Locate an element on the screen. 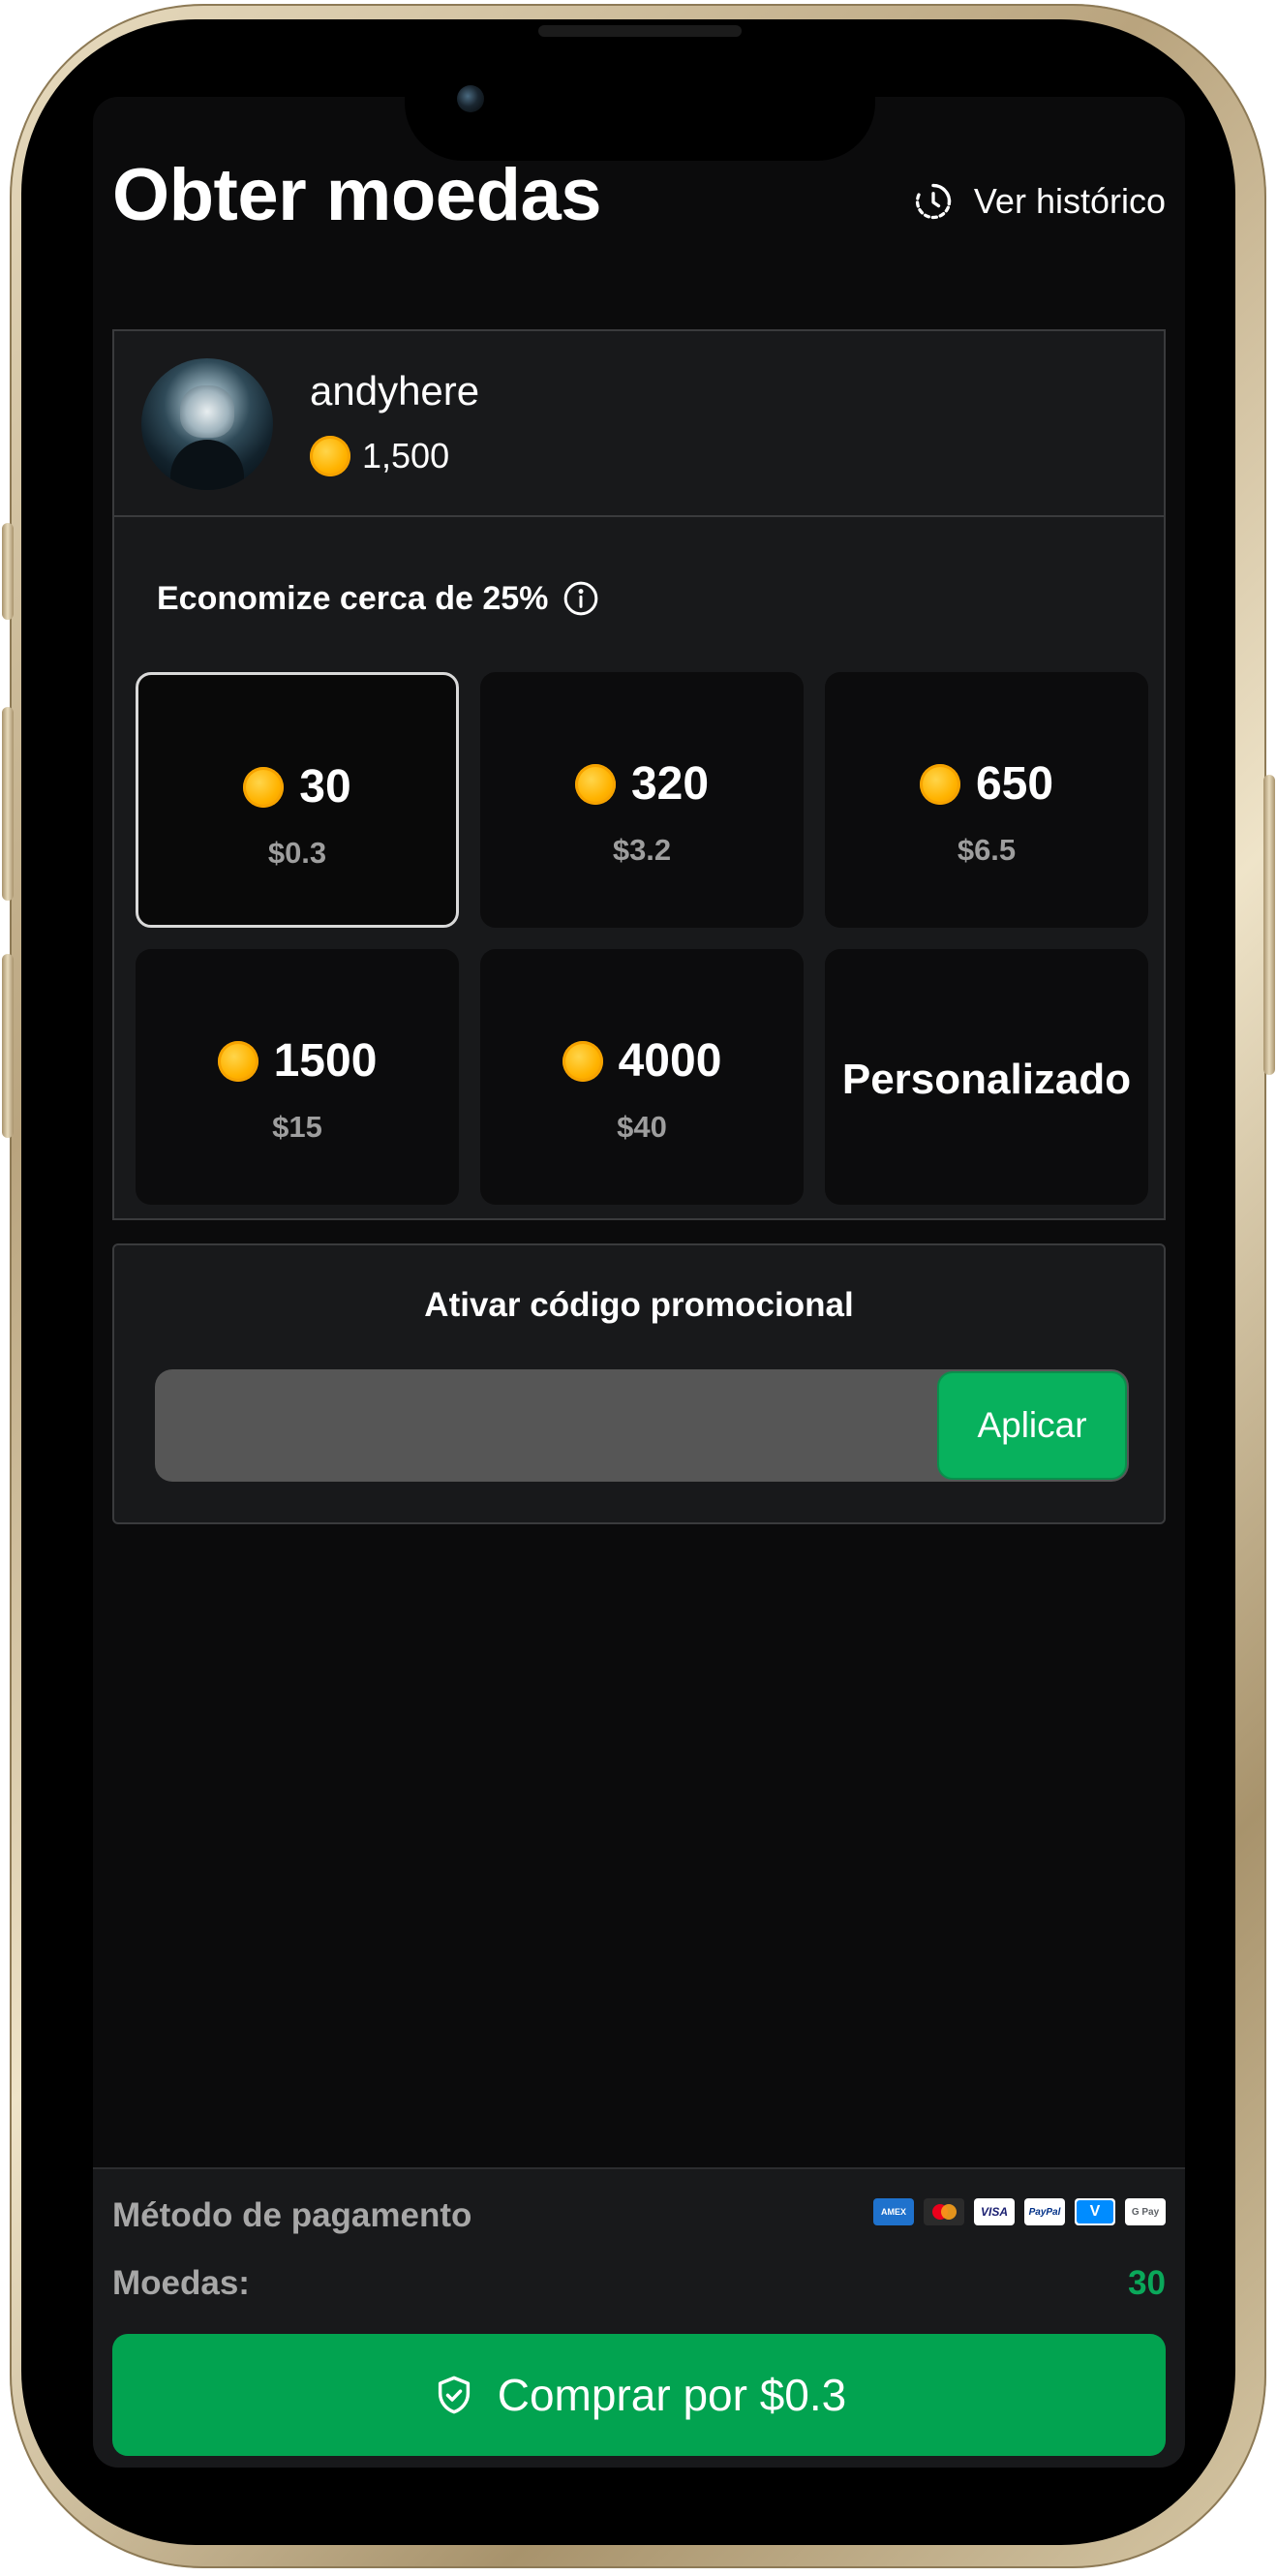  package-coin-amount: 30 is located at coordinates (325, 787).